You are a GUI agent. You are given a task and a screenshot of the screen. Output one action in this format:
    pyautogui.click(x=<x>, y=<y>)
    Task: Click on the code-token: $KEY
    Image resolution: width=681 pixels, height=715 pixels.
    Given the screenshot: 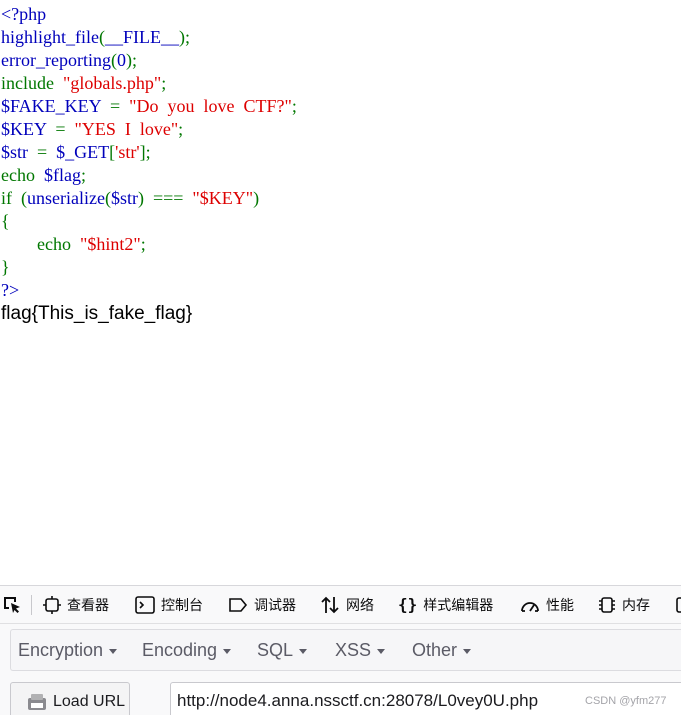 What is the action you would take?
    pyautogui.click(x=28, y=129)
    